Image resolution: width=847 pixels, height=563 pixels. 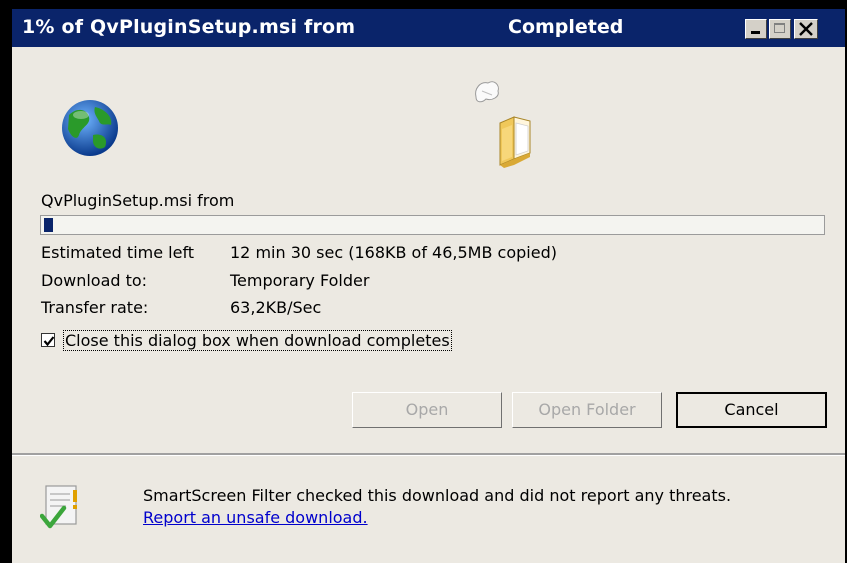 I want to click on download-to-label: Download to:, so click(x=94, y=280).